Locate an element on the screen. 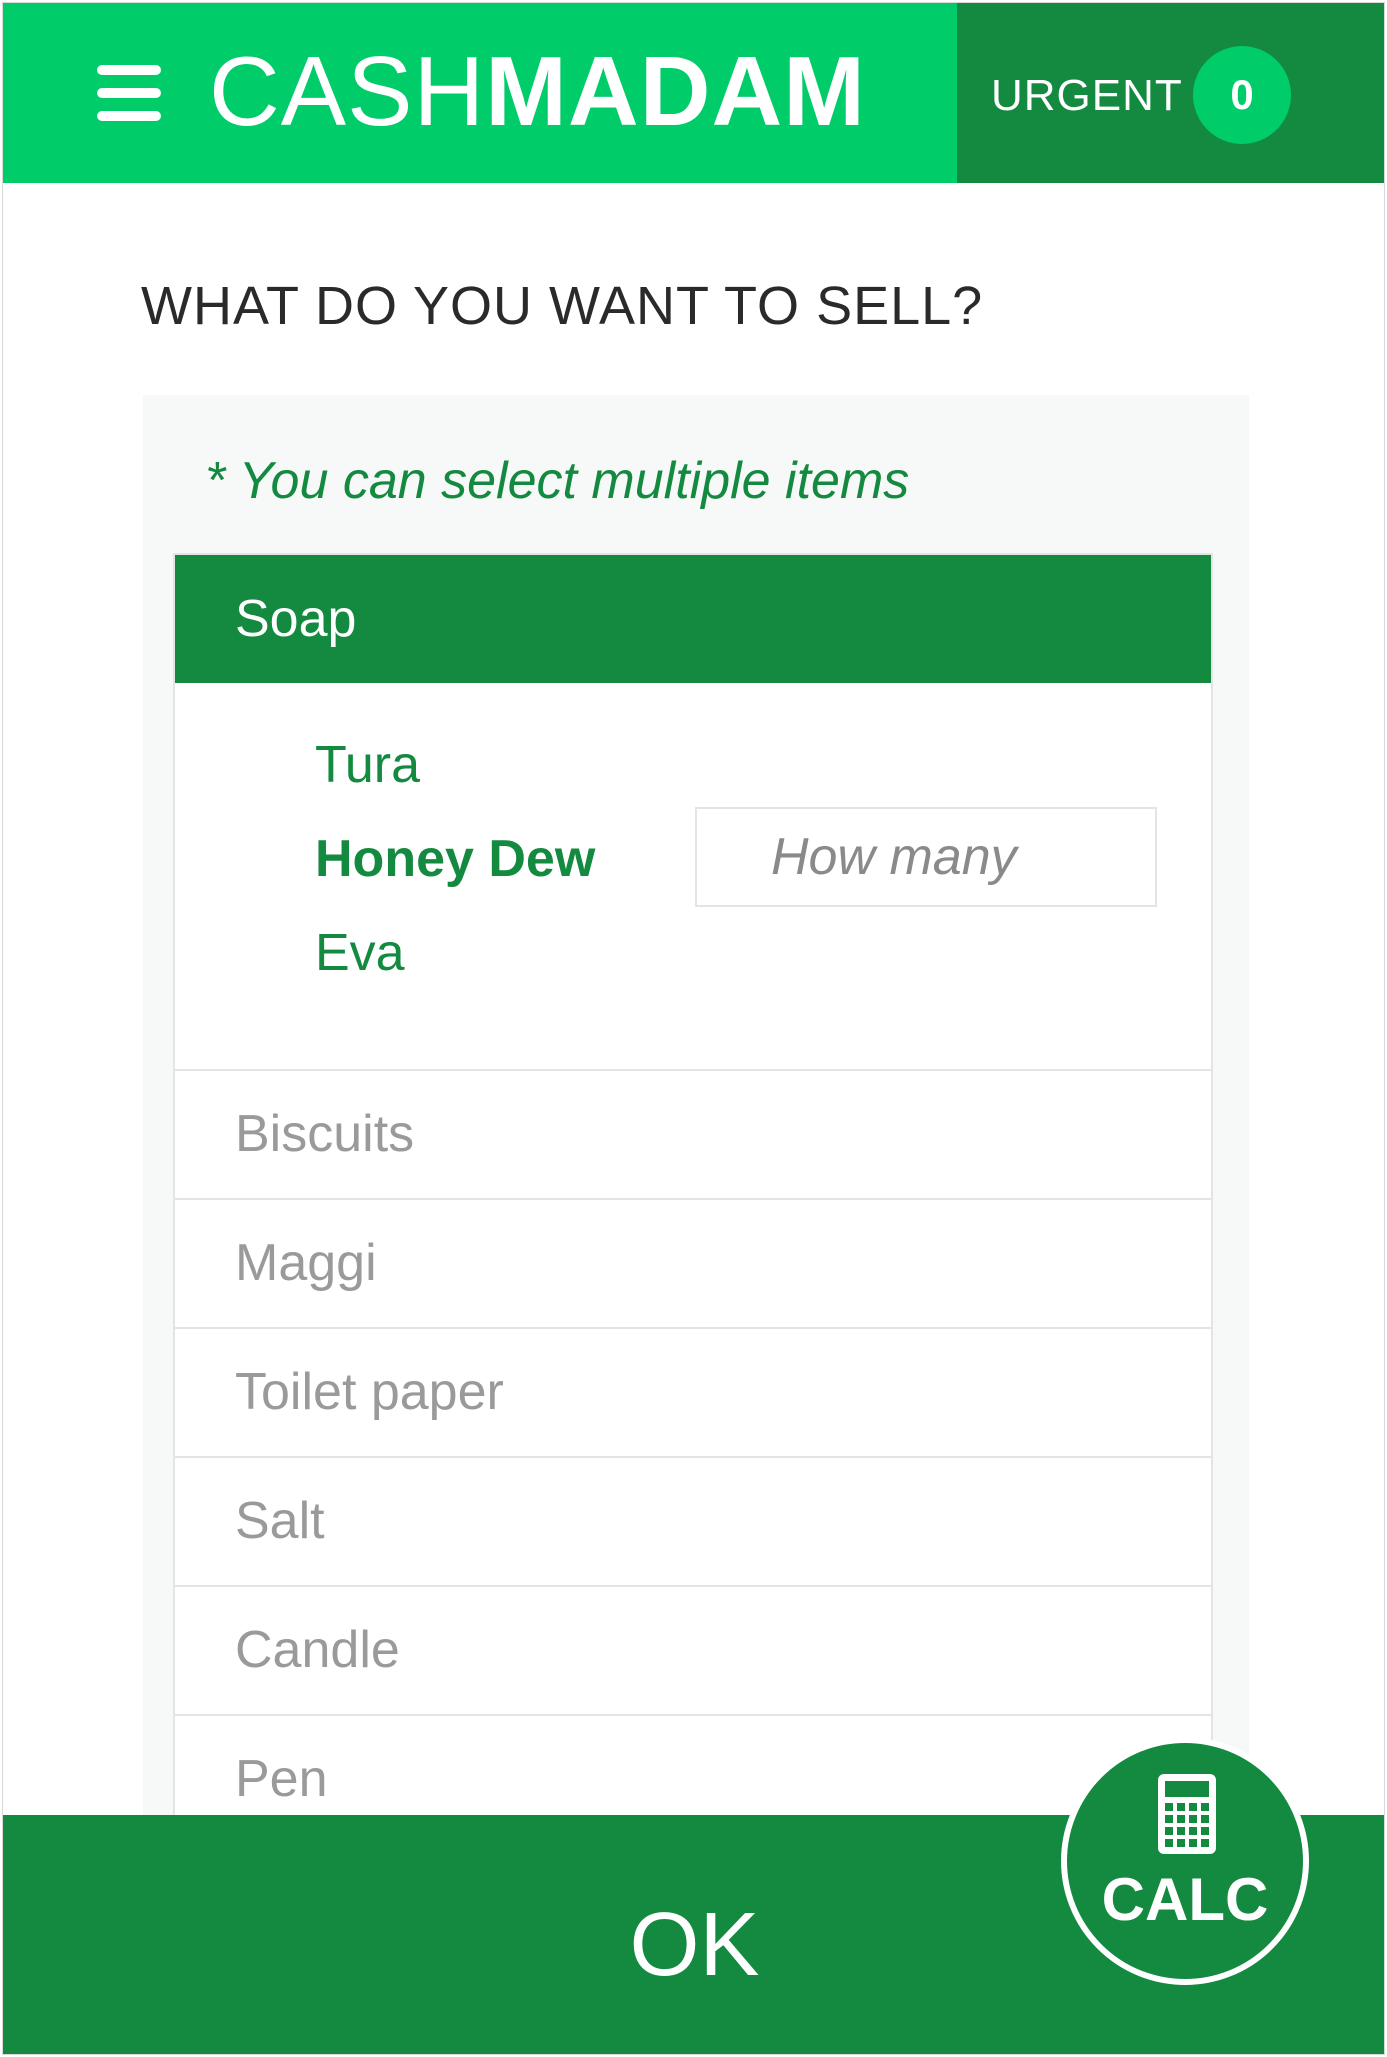 The width and height of the screenshot is (1387, 2057). subitem-honey-dew: Honey Dew is located at coordinates (455, 859).